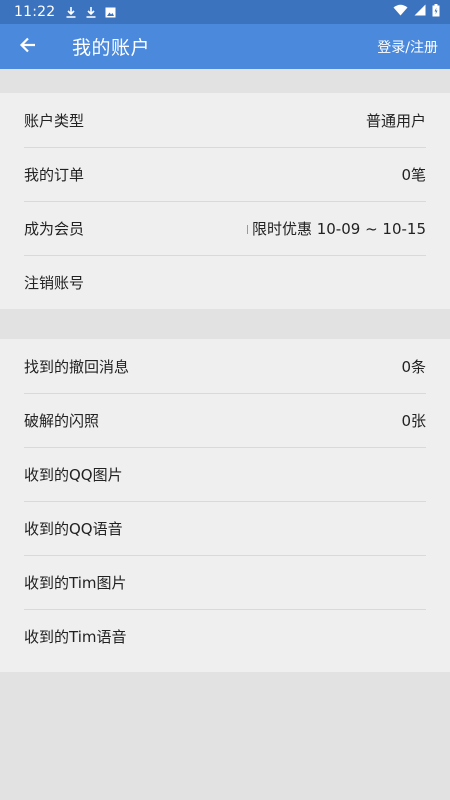 The image size is (450, 800). What do you see at coordinates (75, 637) in the screenshot?
I see `row-label: 收到的Tim语音` at bounding box center [75, 637].